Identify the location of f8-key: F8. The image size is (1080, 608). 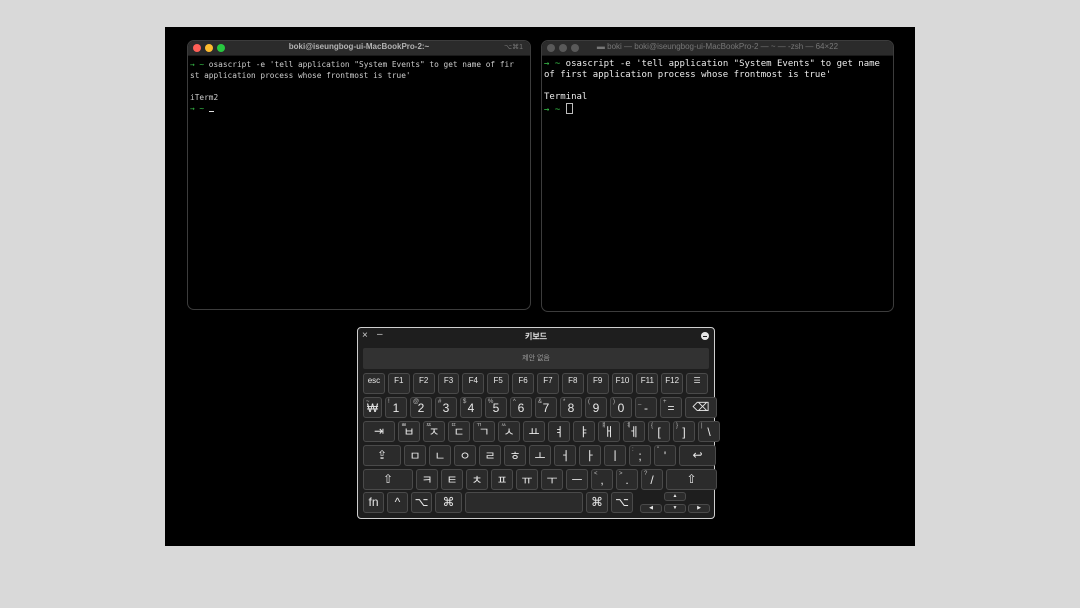
(572, 383).